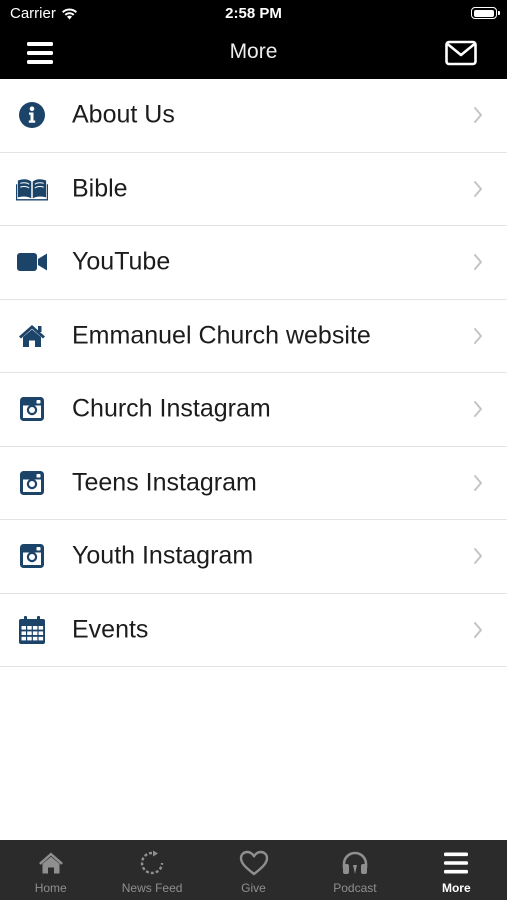 Image resolution: width=507 pixels, height=900 pixels. Describe the element at coordinates (485, 13) in the screenshot. I see `battery-icon` at that location.